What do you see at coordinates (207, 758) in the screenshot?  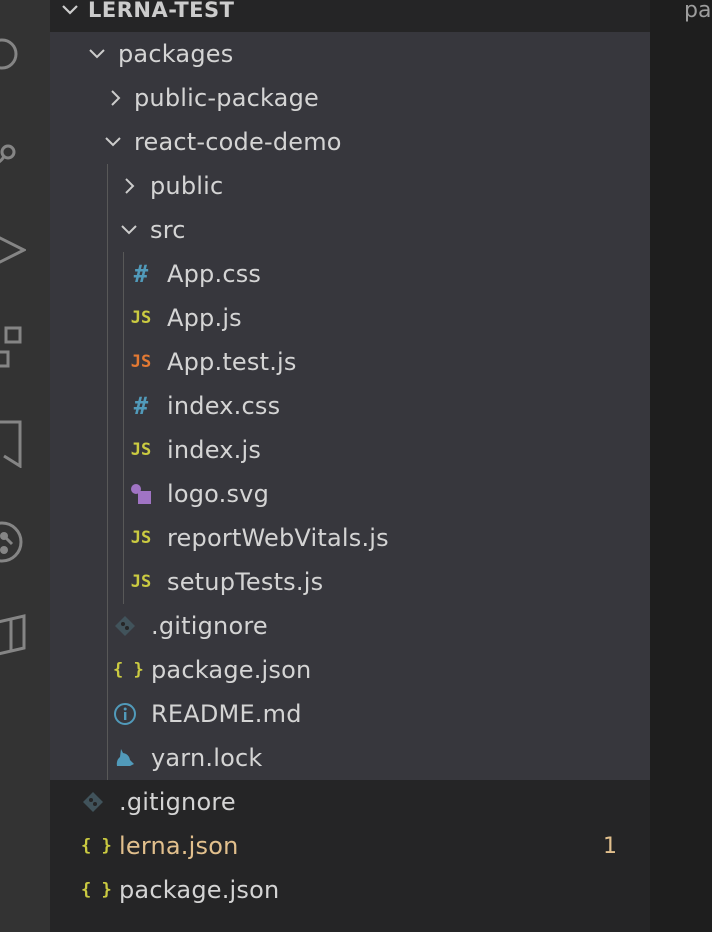 I see `tree-item-label: yarn.lock` at bounding box center [207, 758].